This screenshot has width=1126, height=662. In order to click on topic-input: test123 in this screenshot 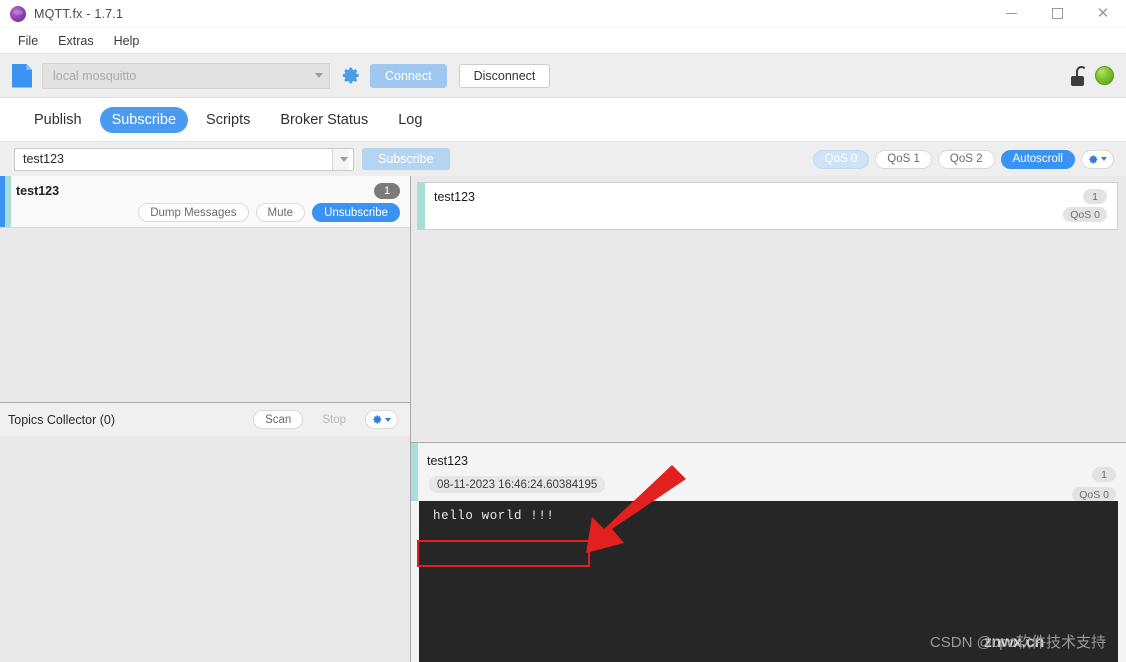, I will do `click(184, 159)`.